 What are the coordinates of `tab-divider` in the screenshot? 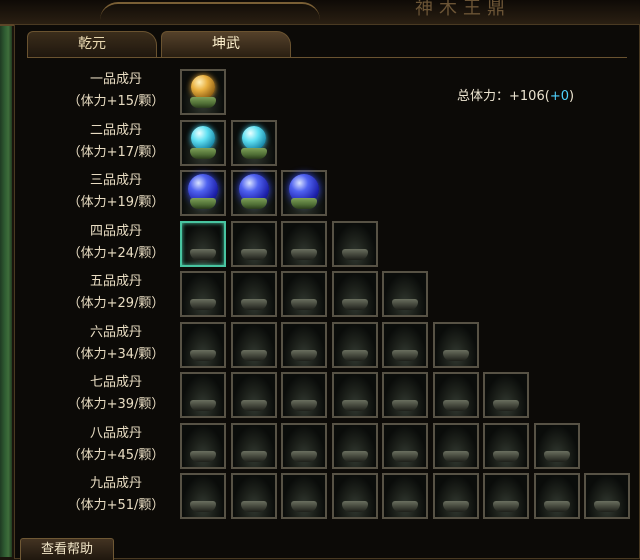 It's located at (327, 57).